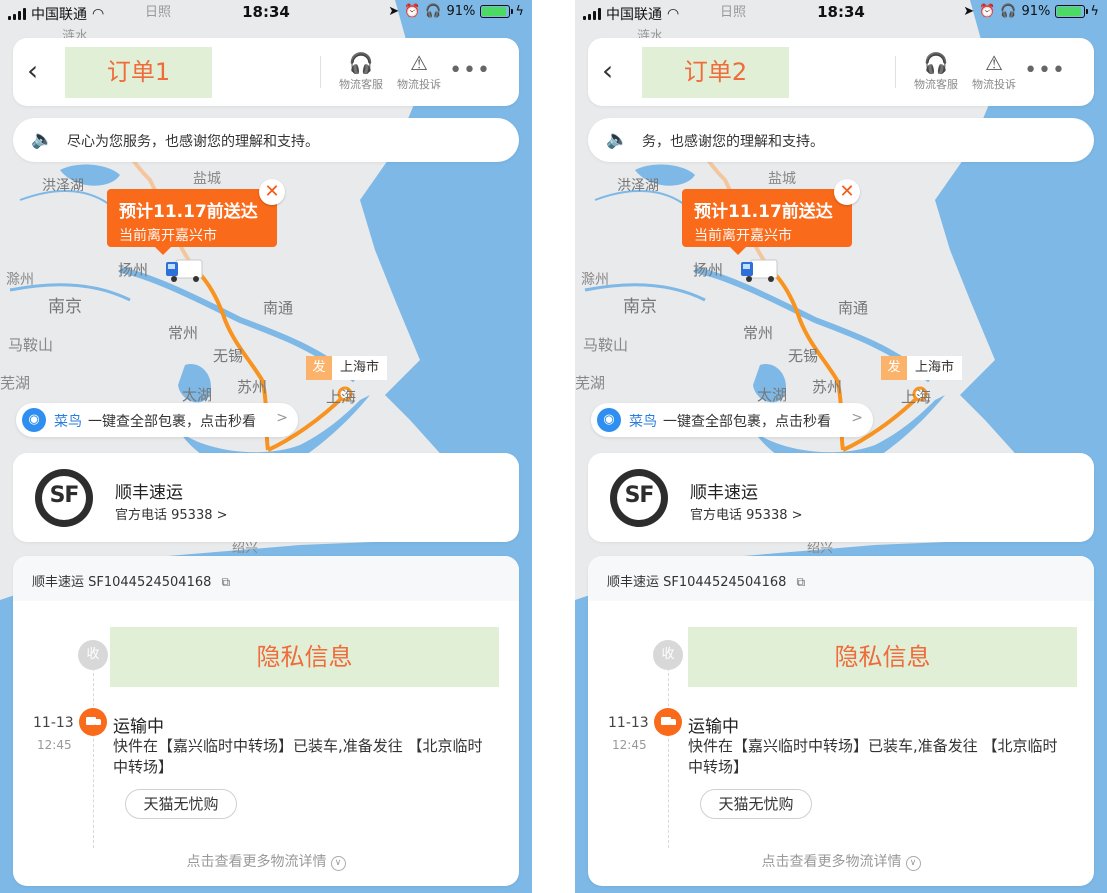  Describe the element at coordinates (361, 63) in the screenshot. I see `headset-icon: 🎧` at that location.